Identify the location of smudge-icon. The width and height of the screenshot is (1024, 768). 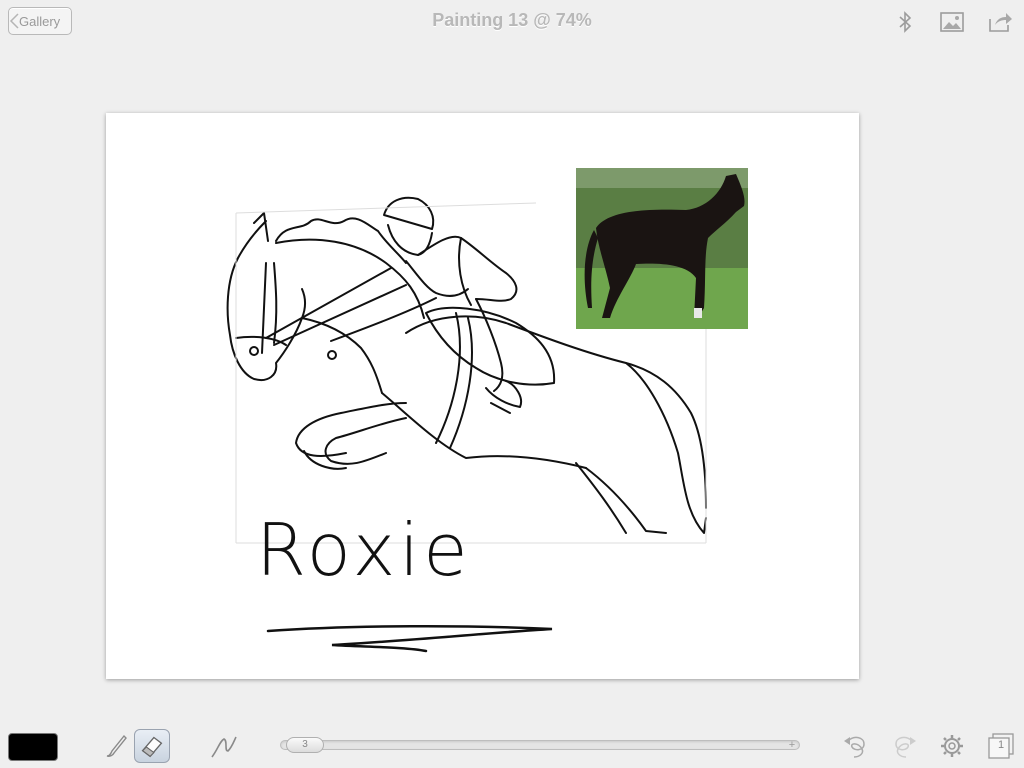
(224, 746).